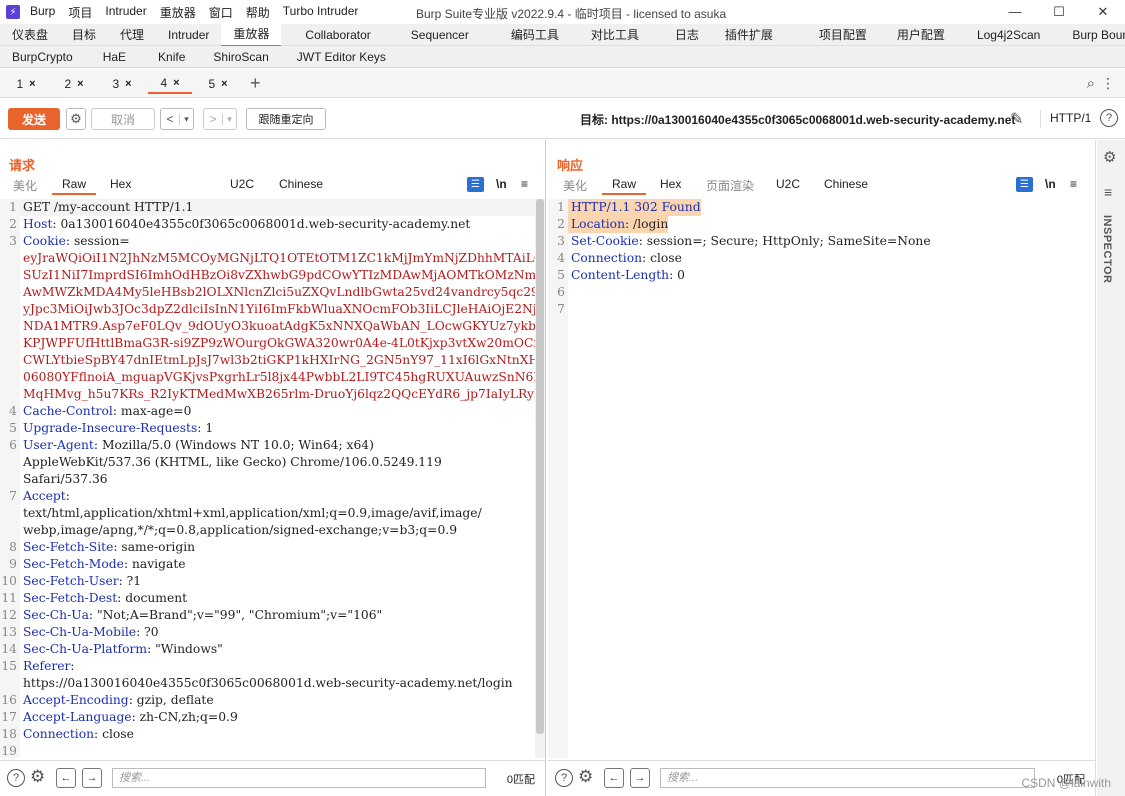 This screenshot has height=796, width=1125. What do you see at coordinates (30, 35) in the screenshot?
I see `tab-dashboard: 仪表盘` at bounding box center [30, 35].